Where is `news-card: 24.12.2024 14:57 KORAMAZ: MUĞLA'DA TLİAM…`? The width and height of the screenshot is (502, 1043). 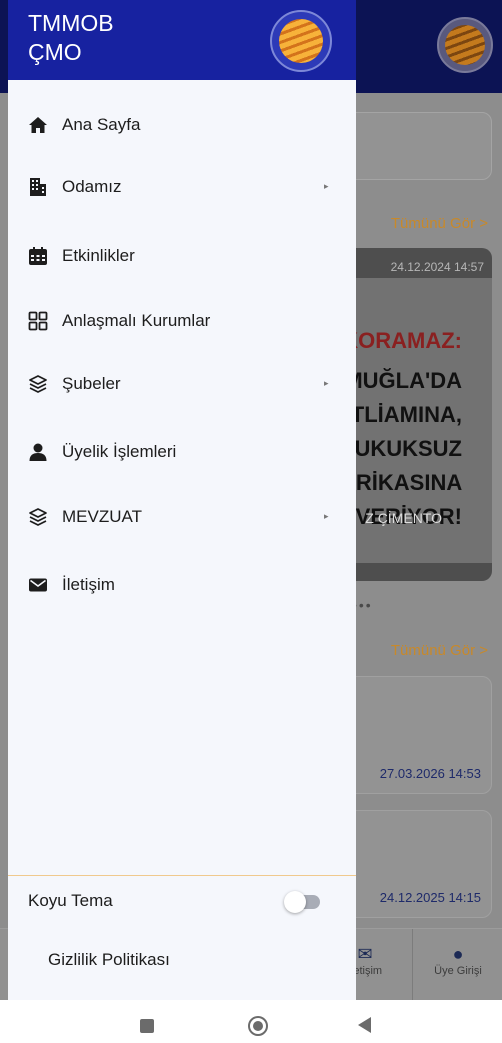
news-card: 24.12.2024 14:57 KORAMAZ: MUĞLA'DA TLİAM… is located at coordinates (416, 414).